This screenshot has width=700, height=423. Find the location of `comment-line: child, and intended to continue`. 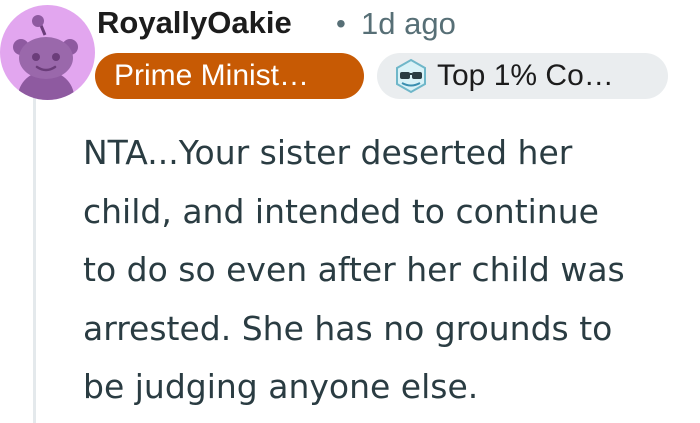

comment-line: child, and intended to continue is located at coordinates (341, 211).